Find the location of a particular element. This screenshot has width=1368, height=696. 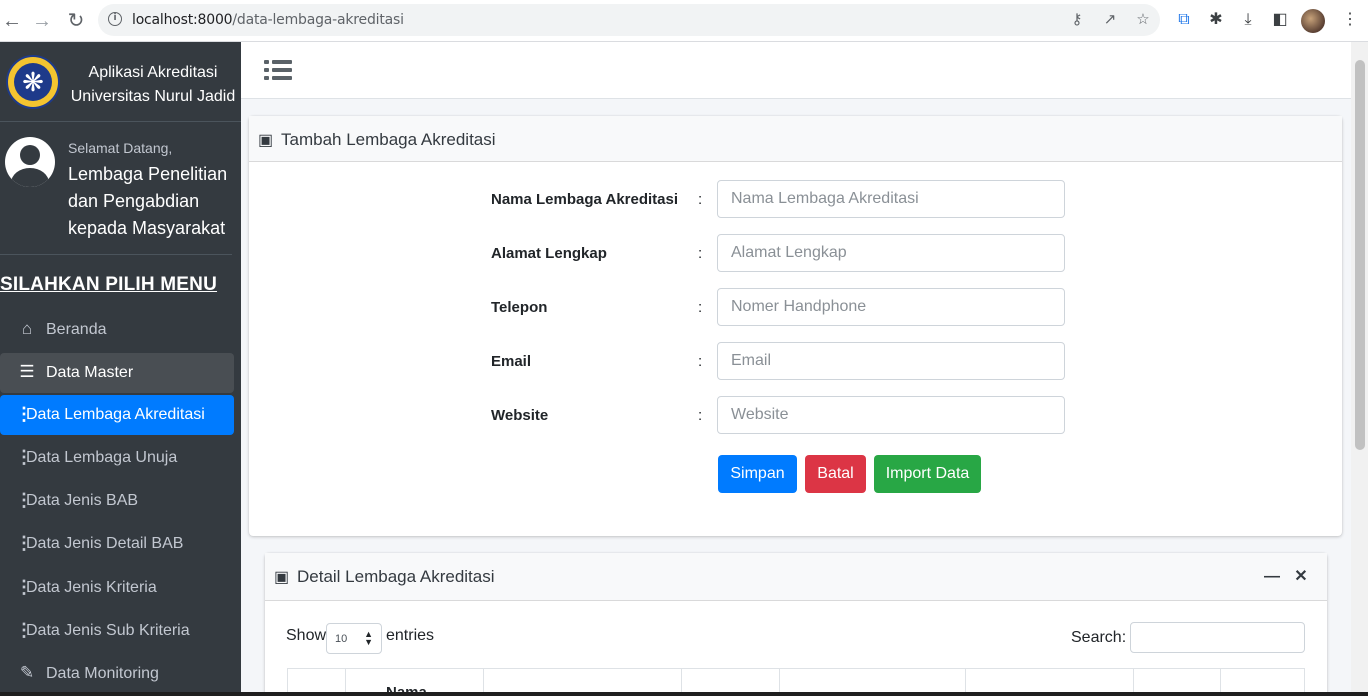

edit-icon: ✎ is located at coordinates (27, 672).